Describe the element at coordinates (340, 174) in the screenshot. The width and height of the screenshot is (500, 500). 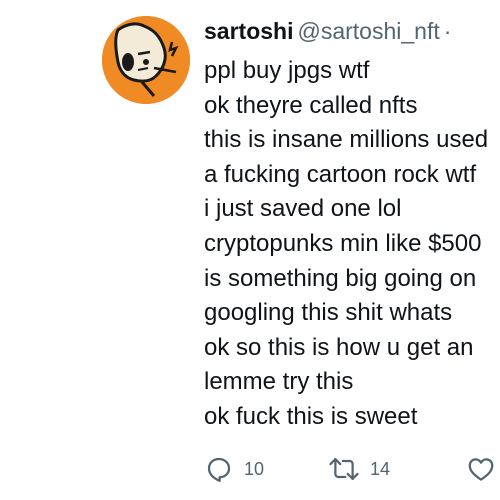
I see `tweet-text-line: a fucking cartoon rock wtf` at that location.